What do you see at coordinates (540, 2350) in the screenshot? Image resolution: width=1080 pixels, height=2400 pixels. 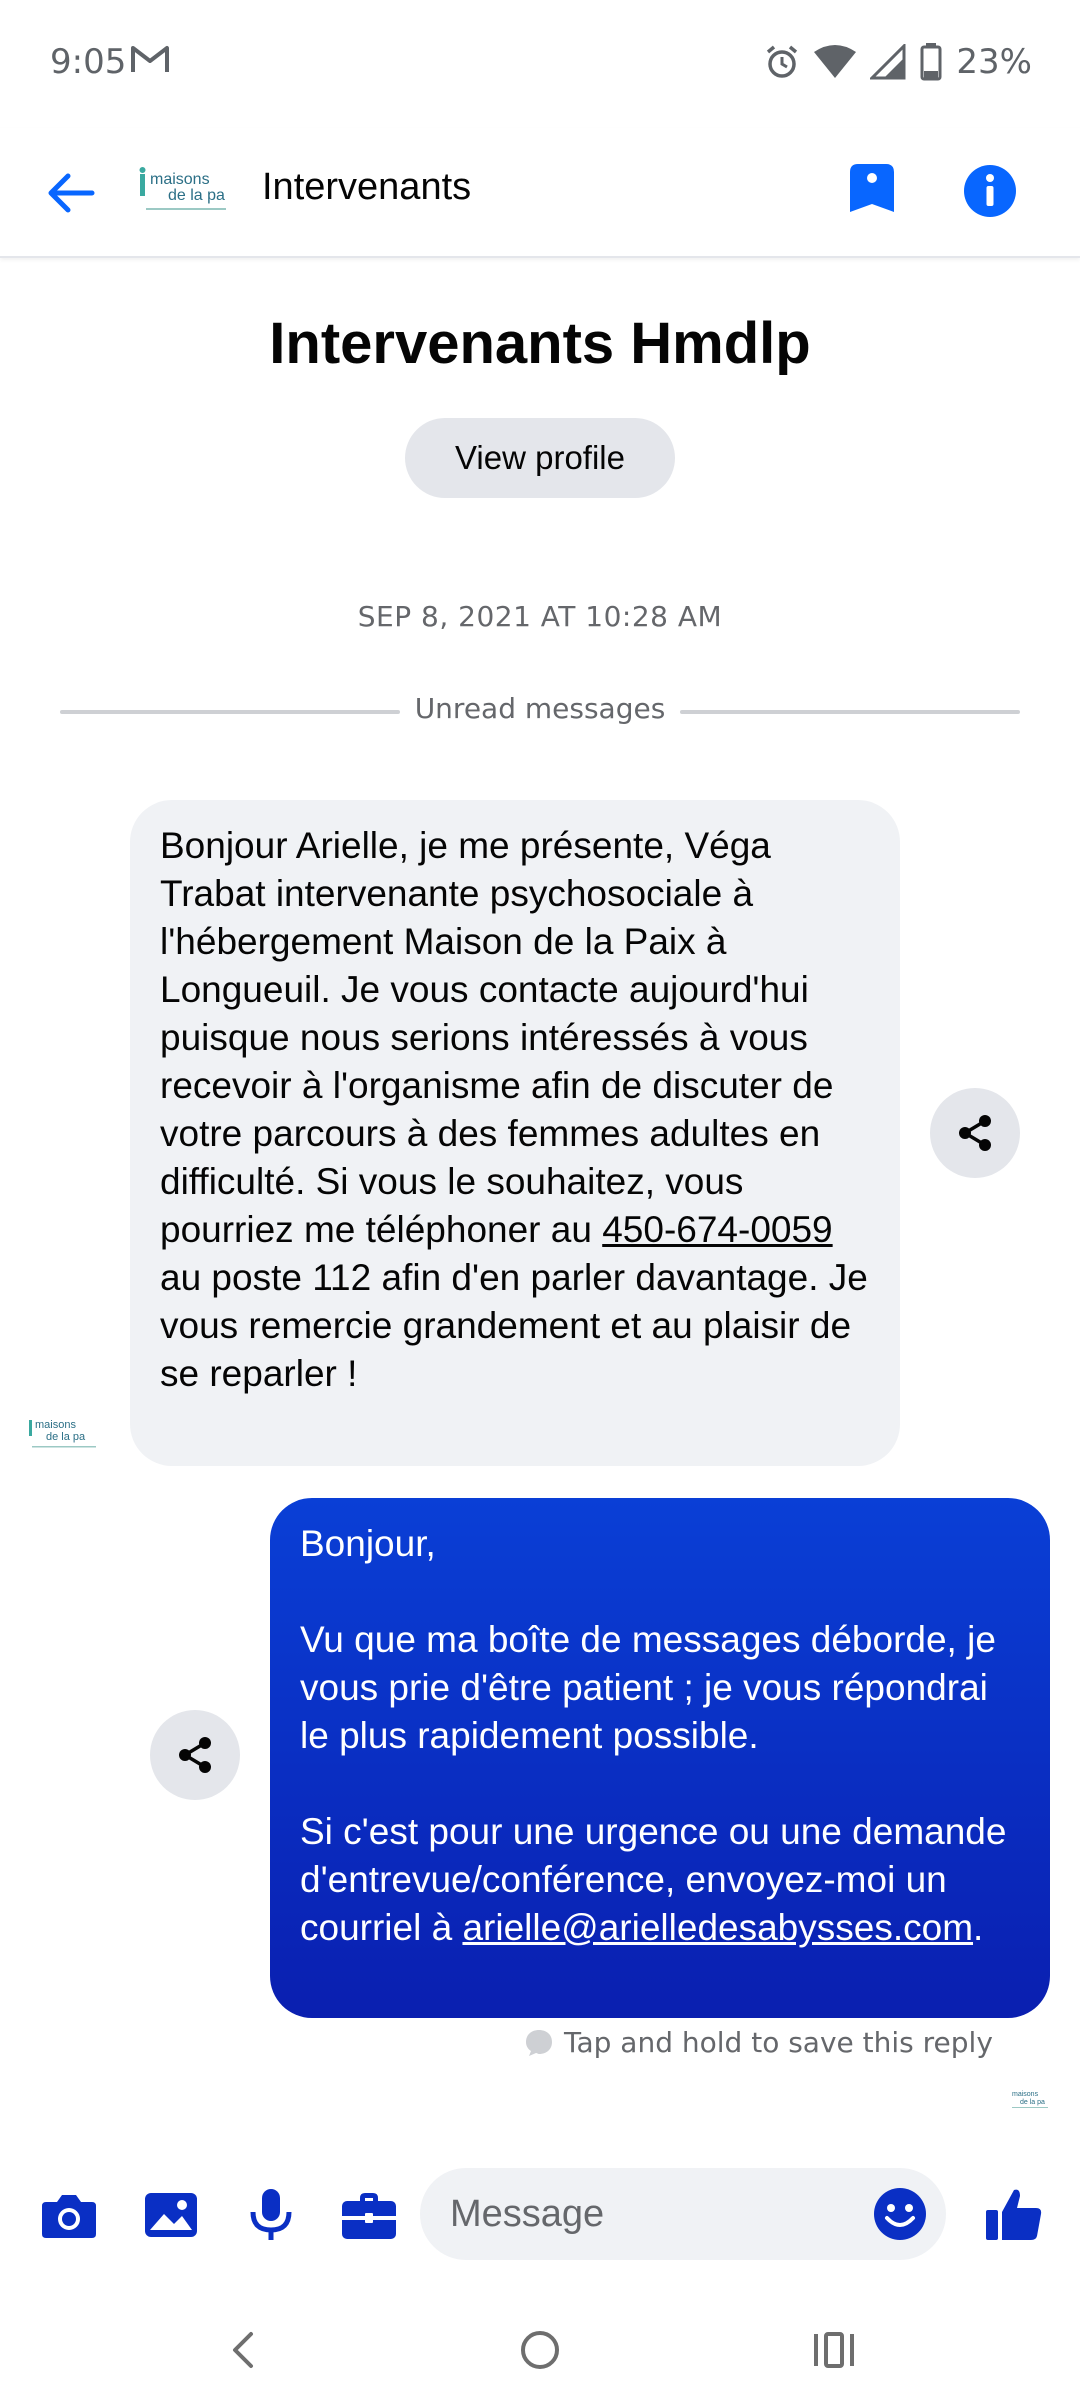 I see `nav-home-icon` at bounding box center [540, 2350].